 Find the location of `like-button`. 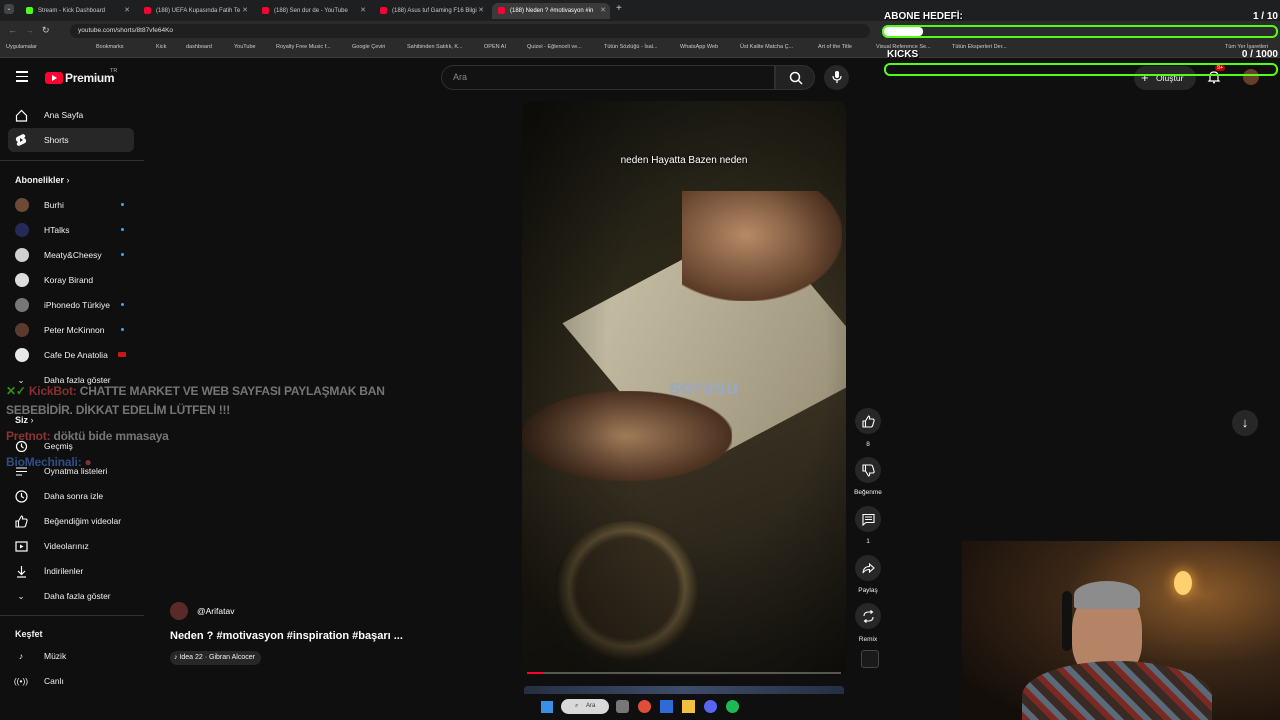

like-button is located at coordinates (868, 421).